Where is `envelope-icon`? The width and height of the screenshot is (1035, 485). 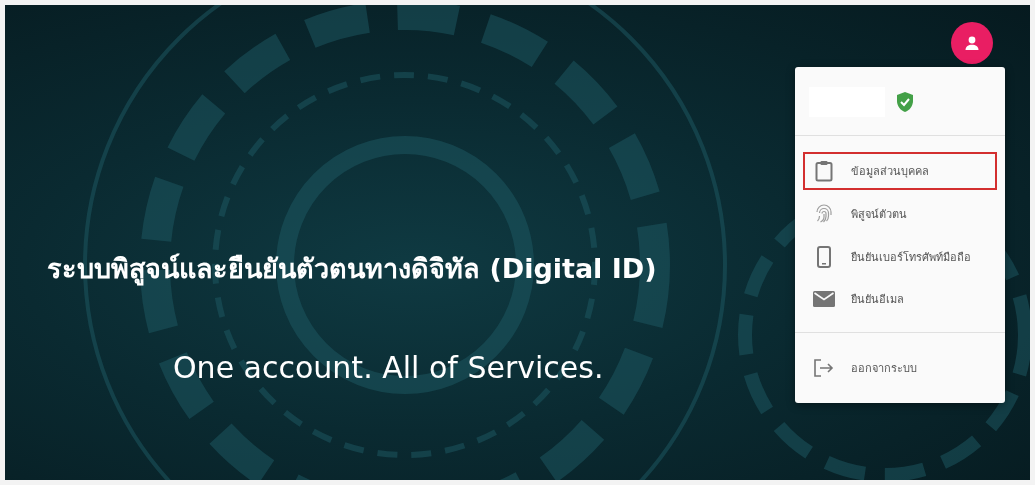
envelope-icon is located at coordinates (824, 299).